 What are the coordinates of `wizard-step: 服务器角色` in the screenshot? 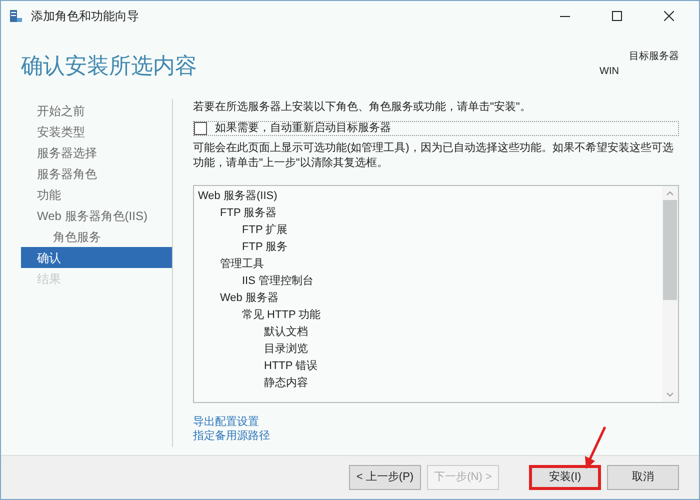 It's located at (96, 173).